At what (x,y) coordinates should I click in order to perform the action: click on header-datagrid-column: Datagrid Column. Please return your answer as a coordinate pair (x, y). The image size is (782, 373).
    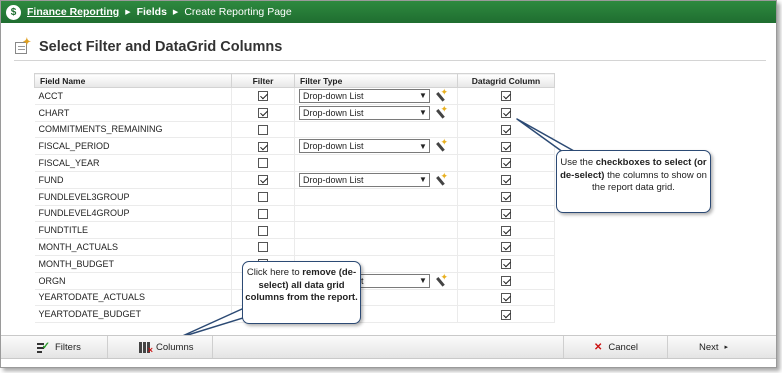
    Looking at the image, I should click on (506, 80).